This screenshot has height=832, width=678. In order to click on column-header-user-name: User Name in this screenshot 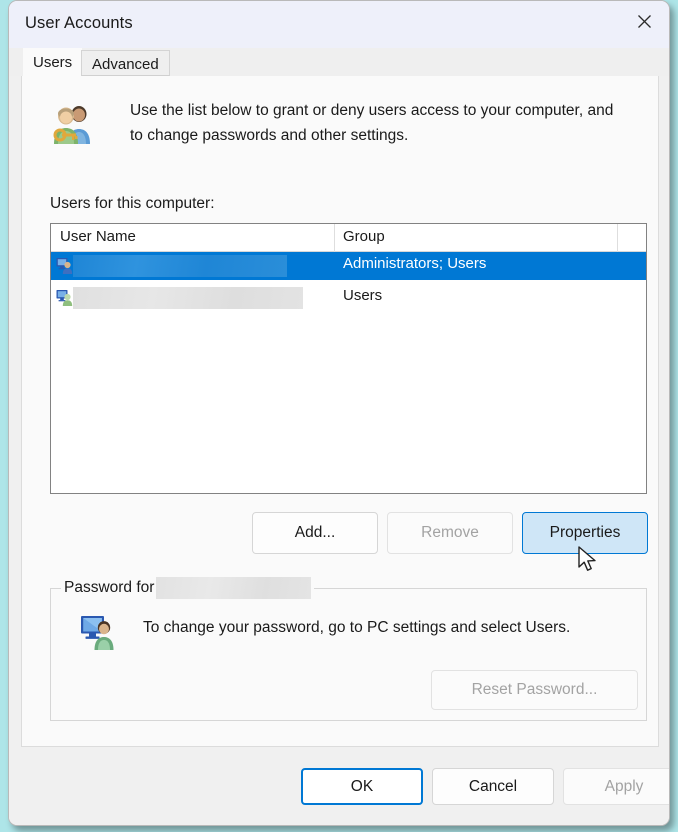, I will do `click(98, 236)`.